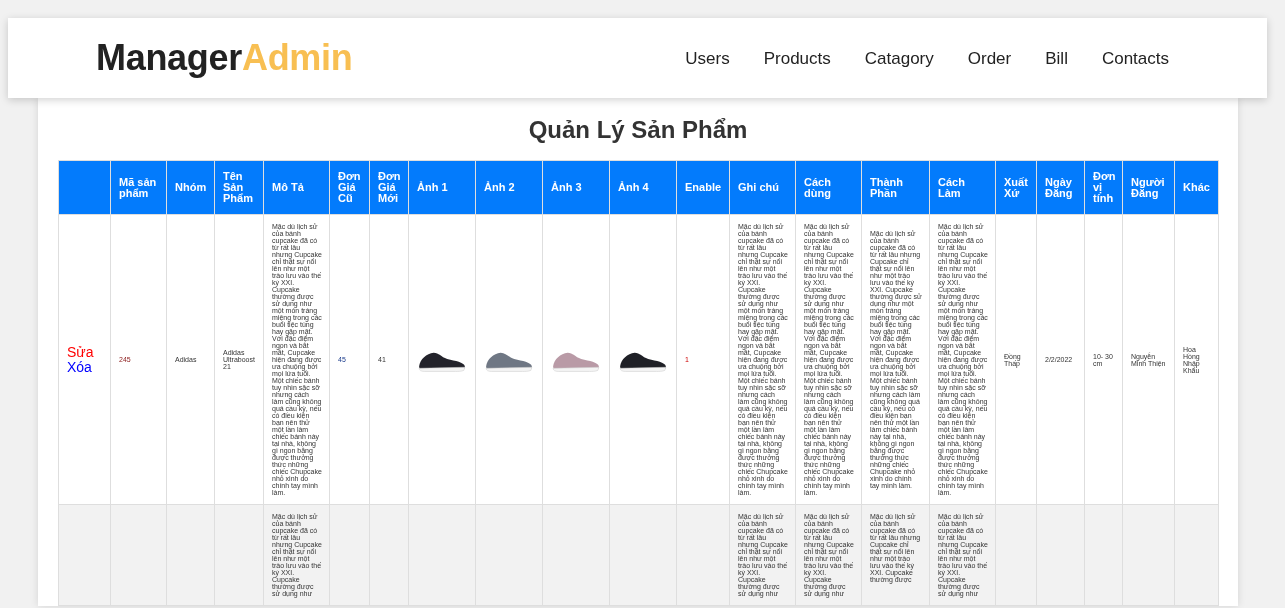 The image size is (1285, 608). What do you see at coordinates (79, 367) in the screenshot?
I see `delete-link: Xóa` at bounding box center [79, 367].